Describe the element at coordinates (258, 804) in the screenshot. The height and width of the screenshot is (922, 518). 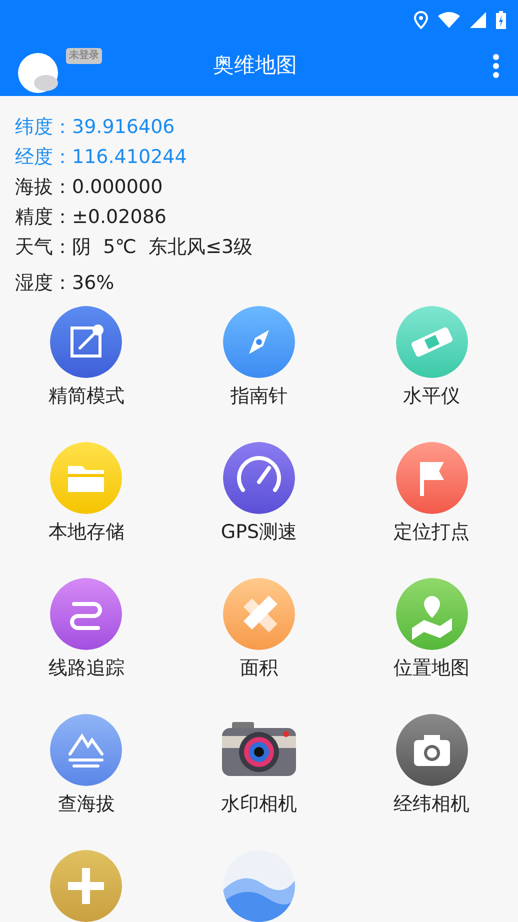
I see `tool-label: 水印相机` at that location.